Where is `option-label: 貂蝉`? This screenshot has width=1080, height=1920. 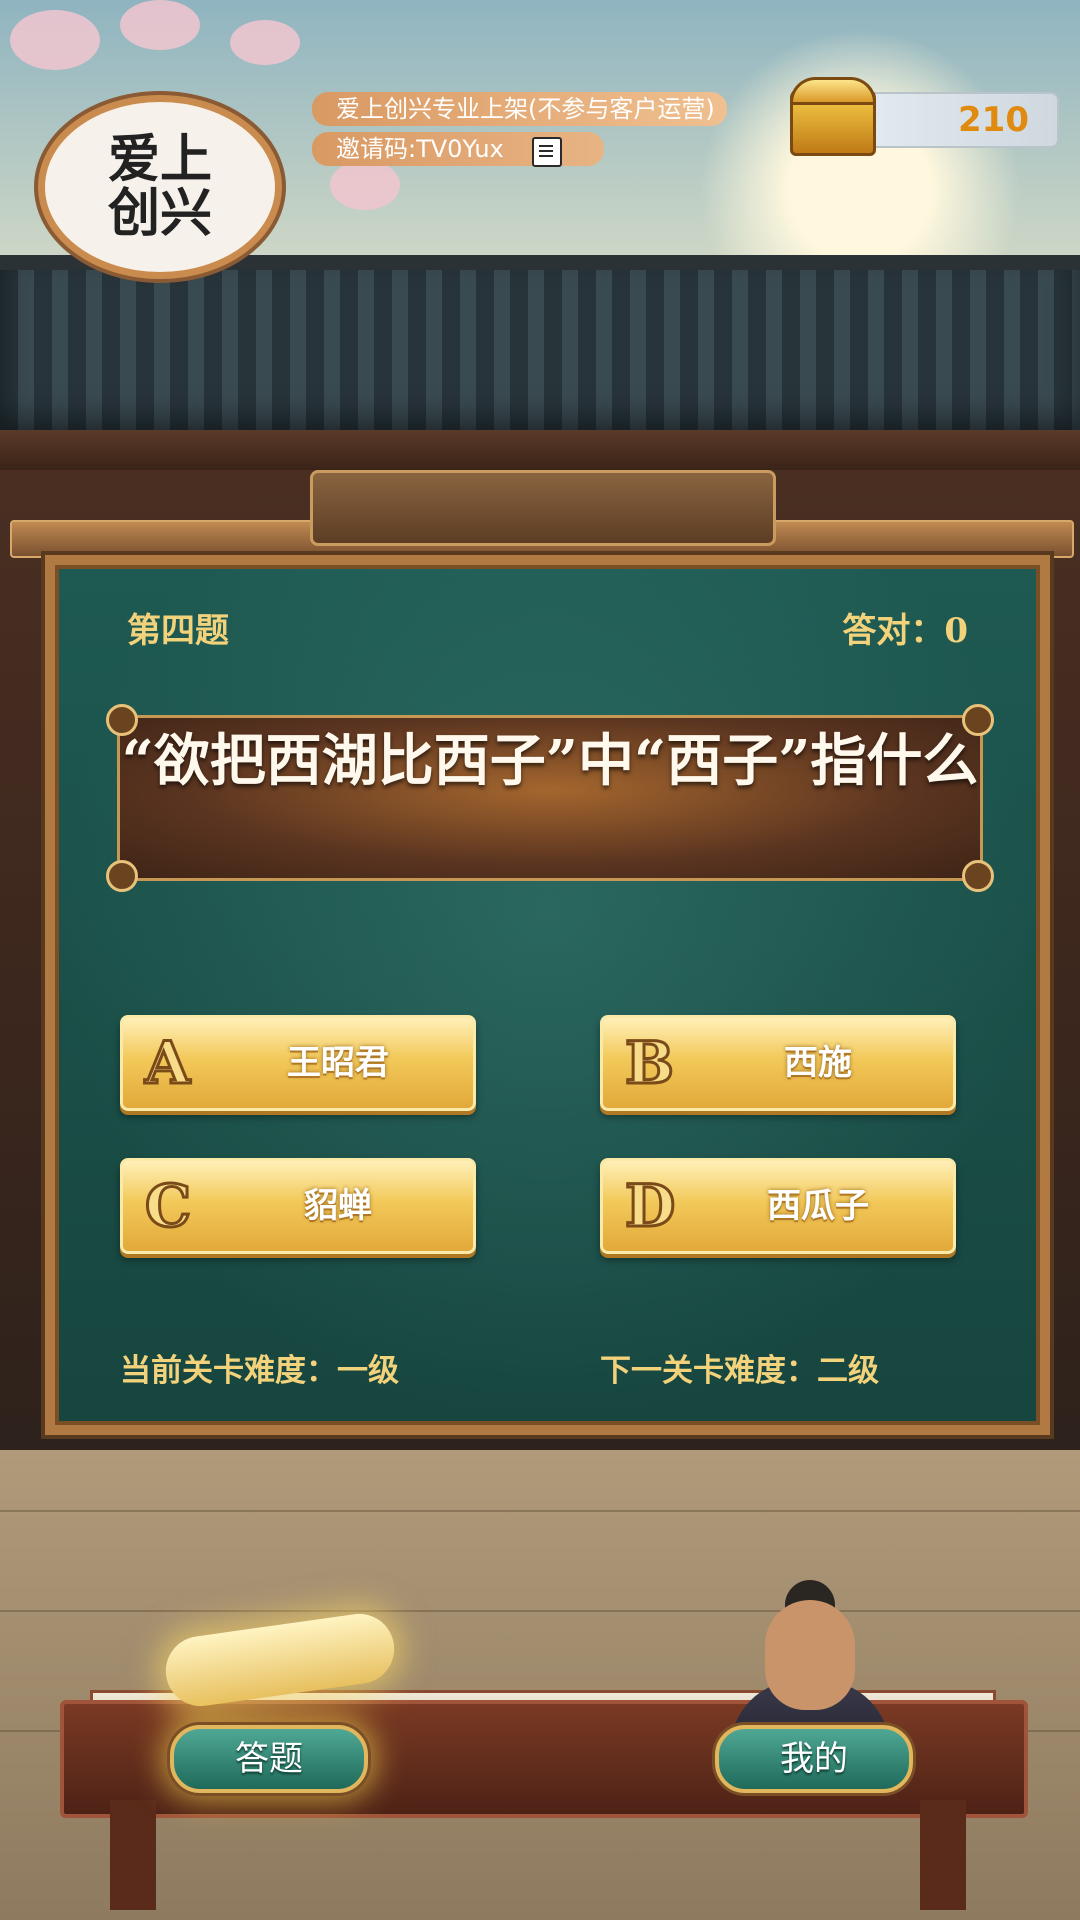 option-label: 貂蝉 is located at coordinates (338, 1206).